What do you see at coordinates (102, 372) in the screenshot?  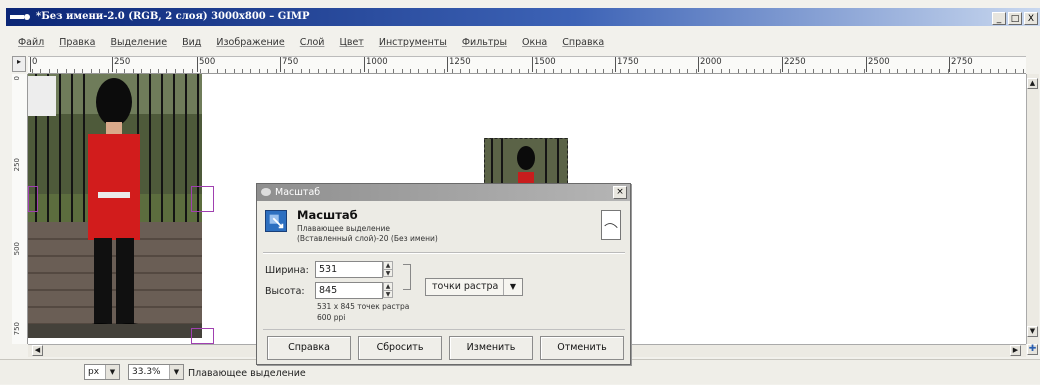 I see `unit-selector: px ▼` at bounding box center [102, 372].